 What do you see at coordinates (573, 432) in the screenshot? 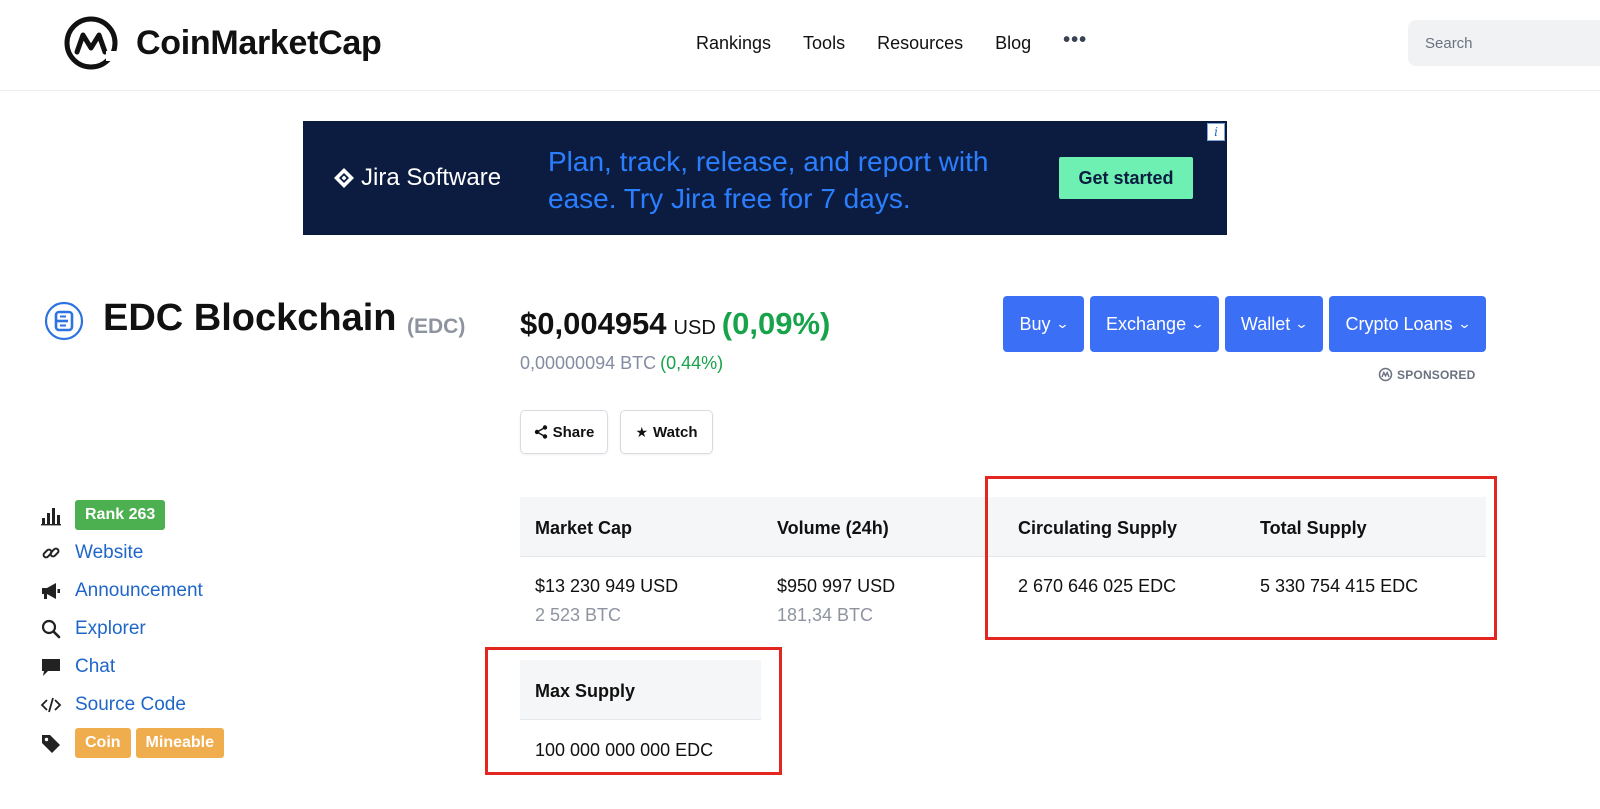
I see `share-label: Share` at bounding box center [573, 432].